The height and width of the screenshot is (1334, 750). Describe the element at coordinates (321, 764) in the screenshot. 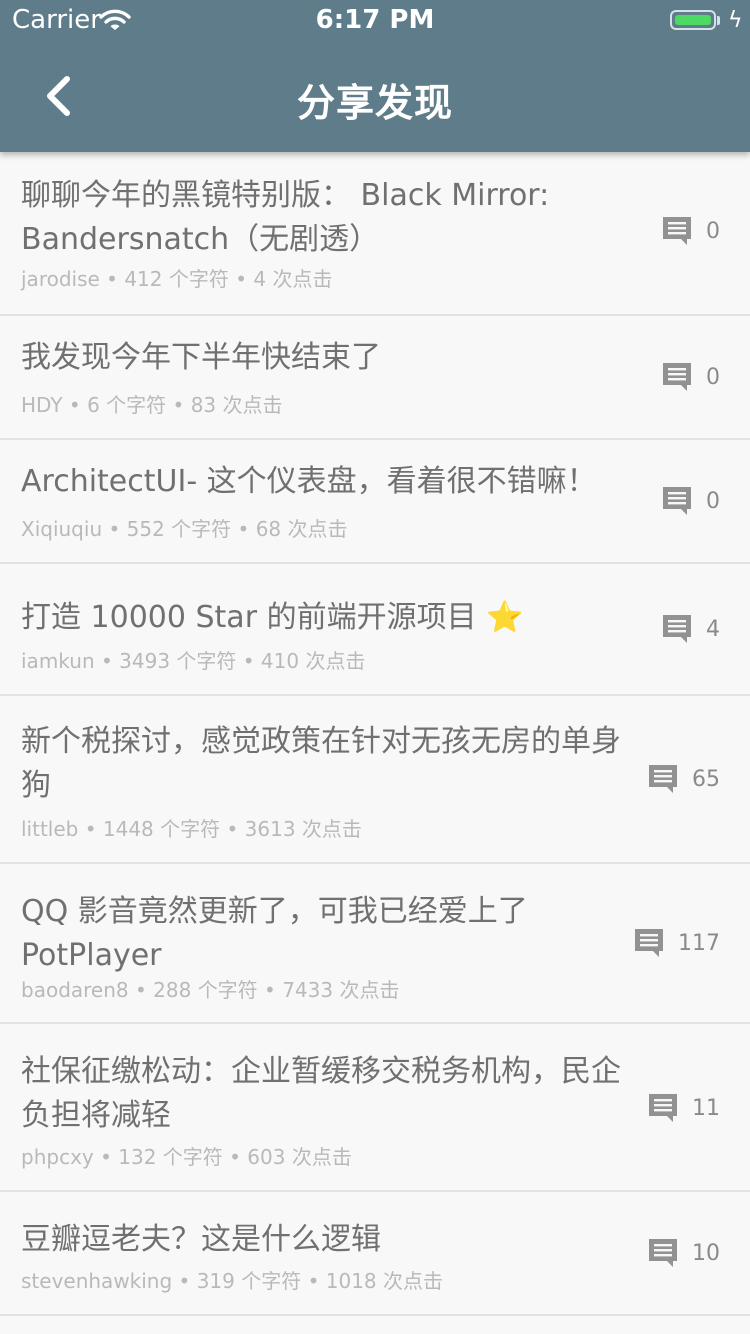

I see `item-title: 新个税探讨，感觉政策在针对无孩无房的单身狗` at that location.